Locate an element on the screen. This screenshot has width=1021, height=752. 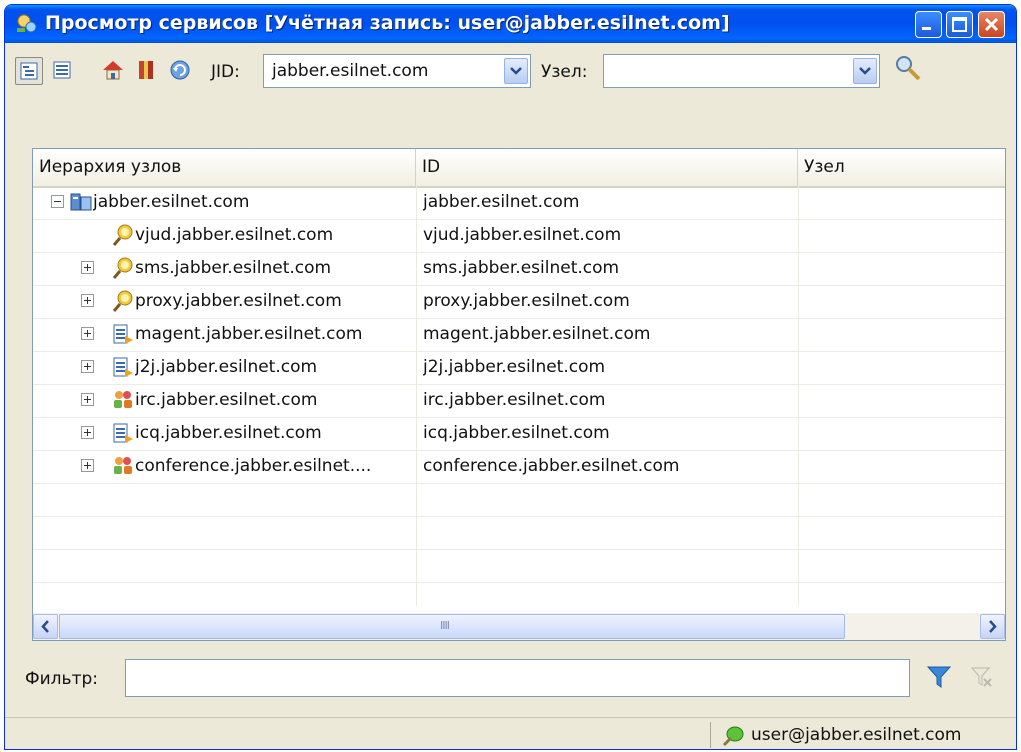
scroll-grip: IIII is located at coordinates (445, 625).